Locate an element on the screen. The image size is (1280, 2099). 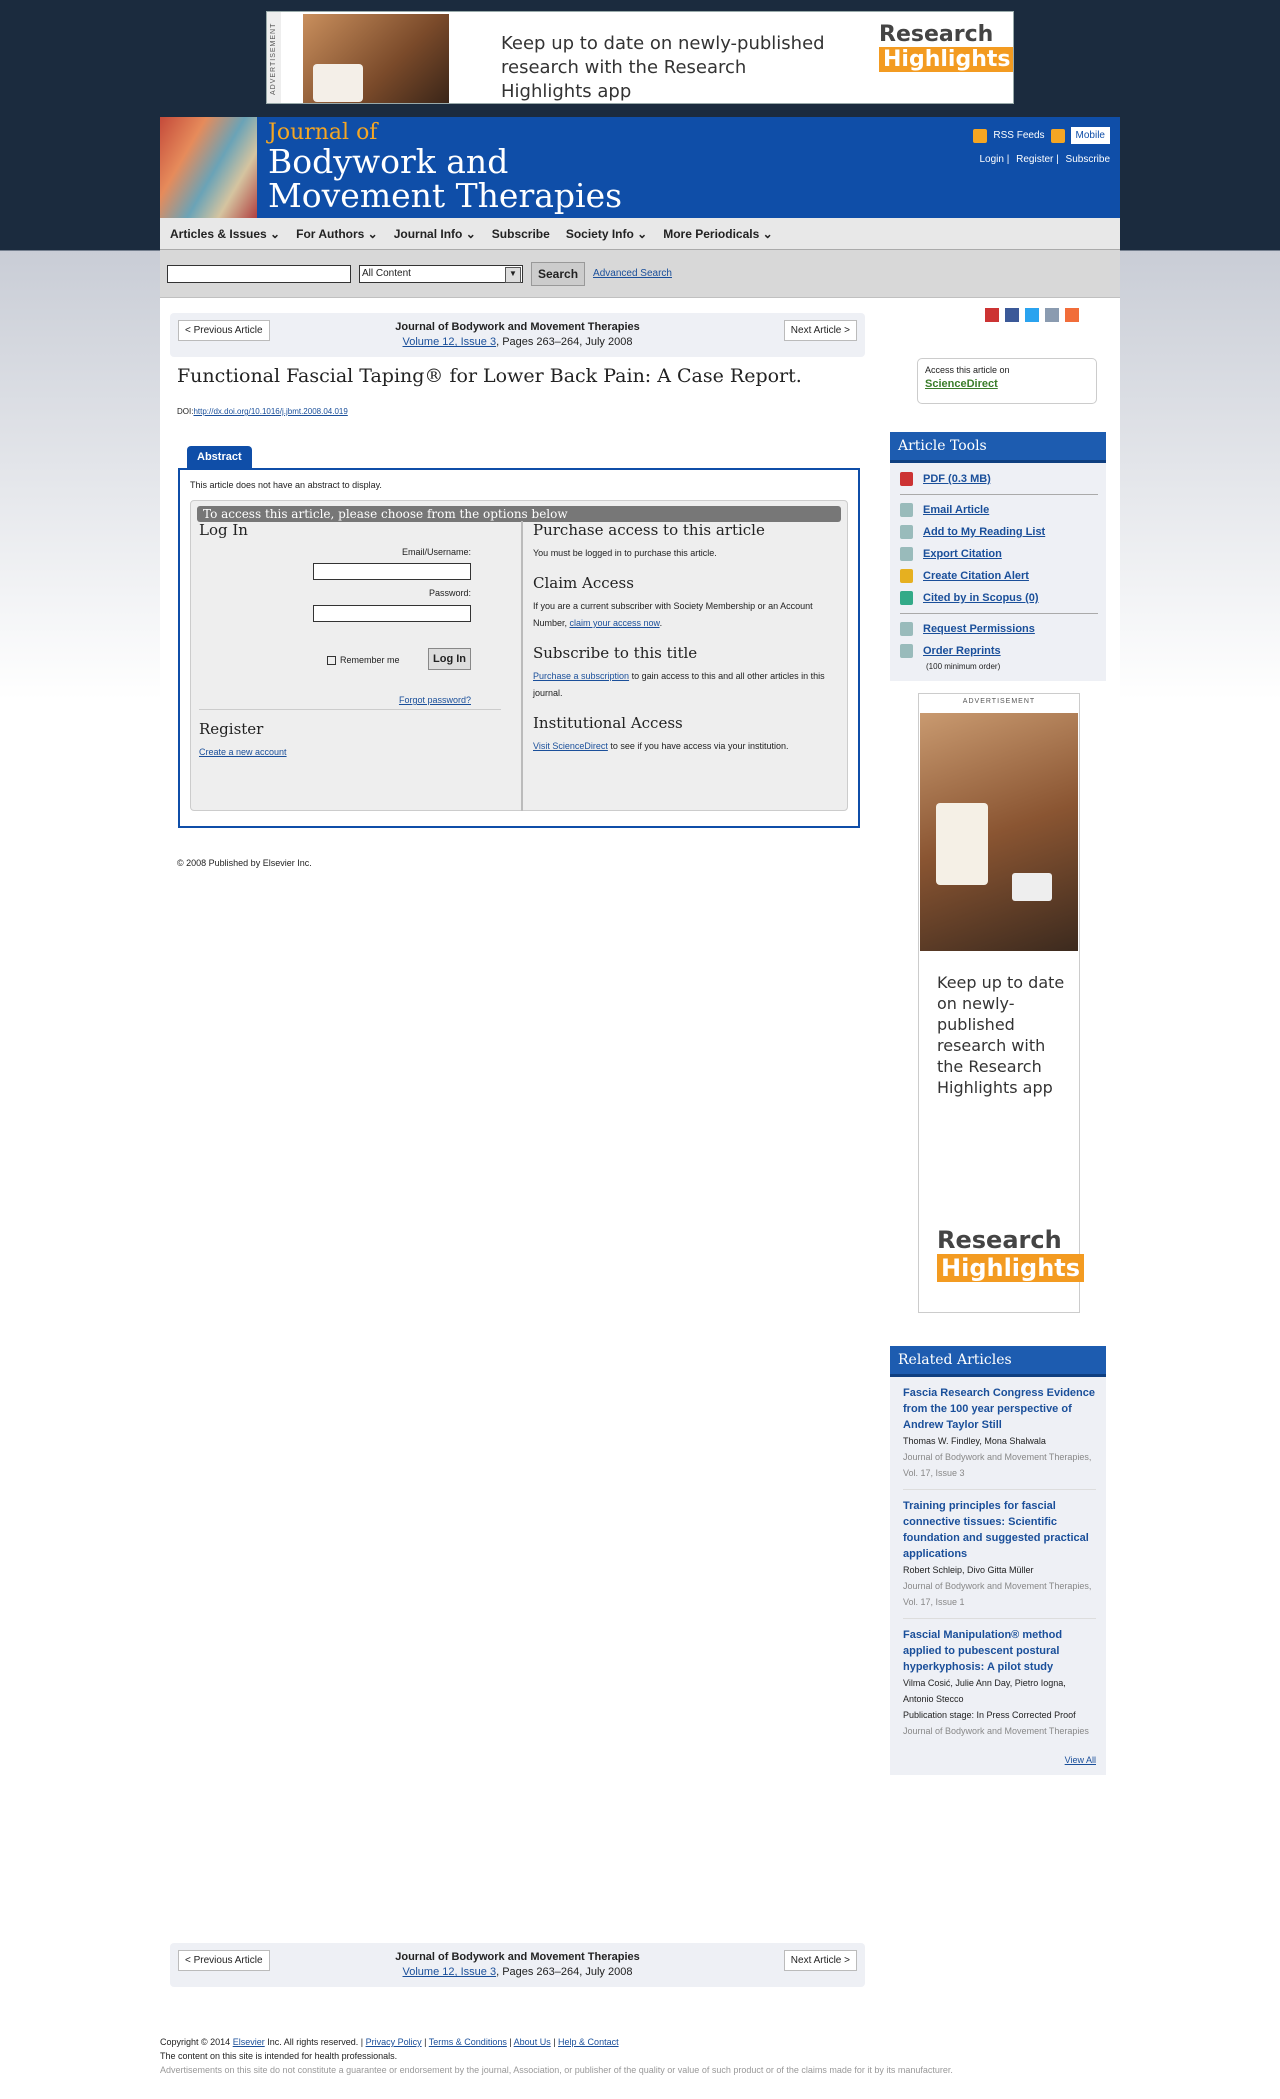
visit-sciencedirect-link: Visit ScienceDirect is located at coordinates (570, 746).